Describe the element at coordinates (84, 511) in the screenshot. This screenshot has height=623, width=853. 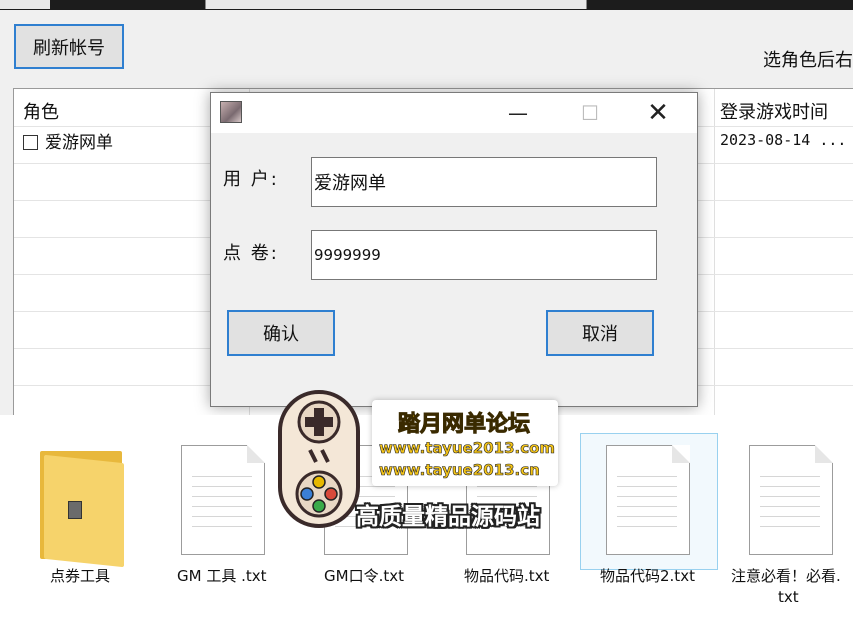
I see `folder-front` at that location.